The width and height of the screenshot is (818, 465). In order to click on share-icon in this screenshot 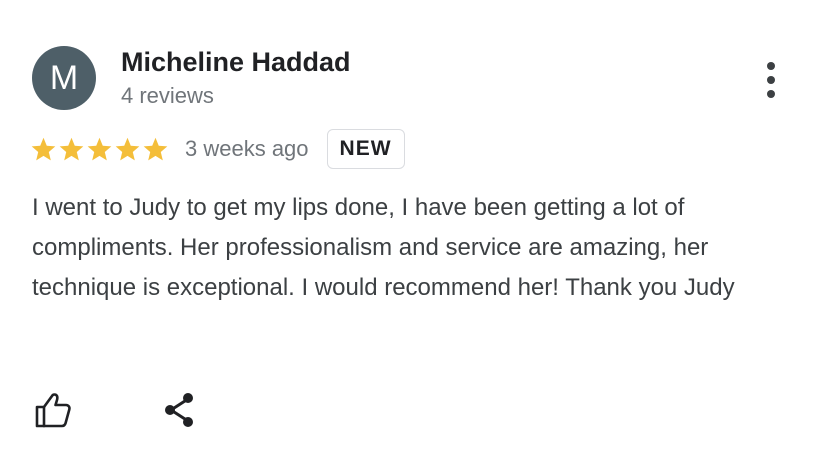, I will do `click(180, 410)`.